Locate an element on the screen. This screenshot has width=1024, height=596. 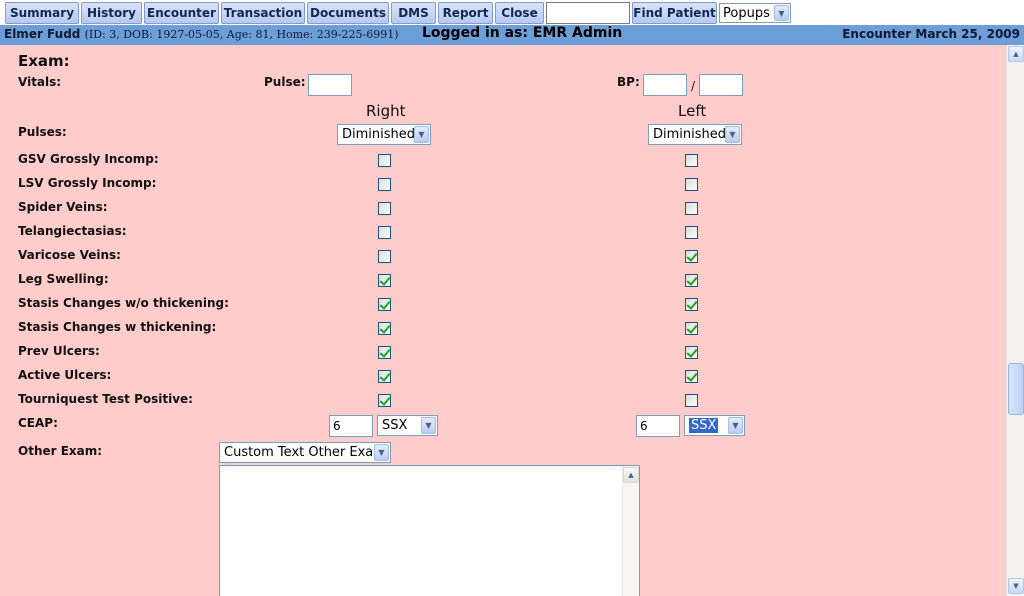
right-column-header: Right is located at coordinates (386, 111).